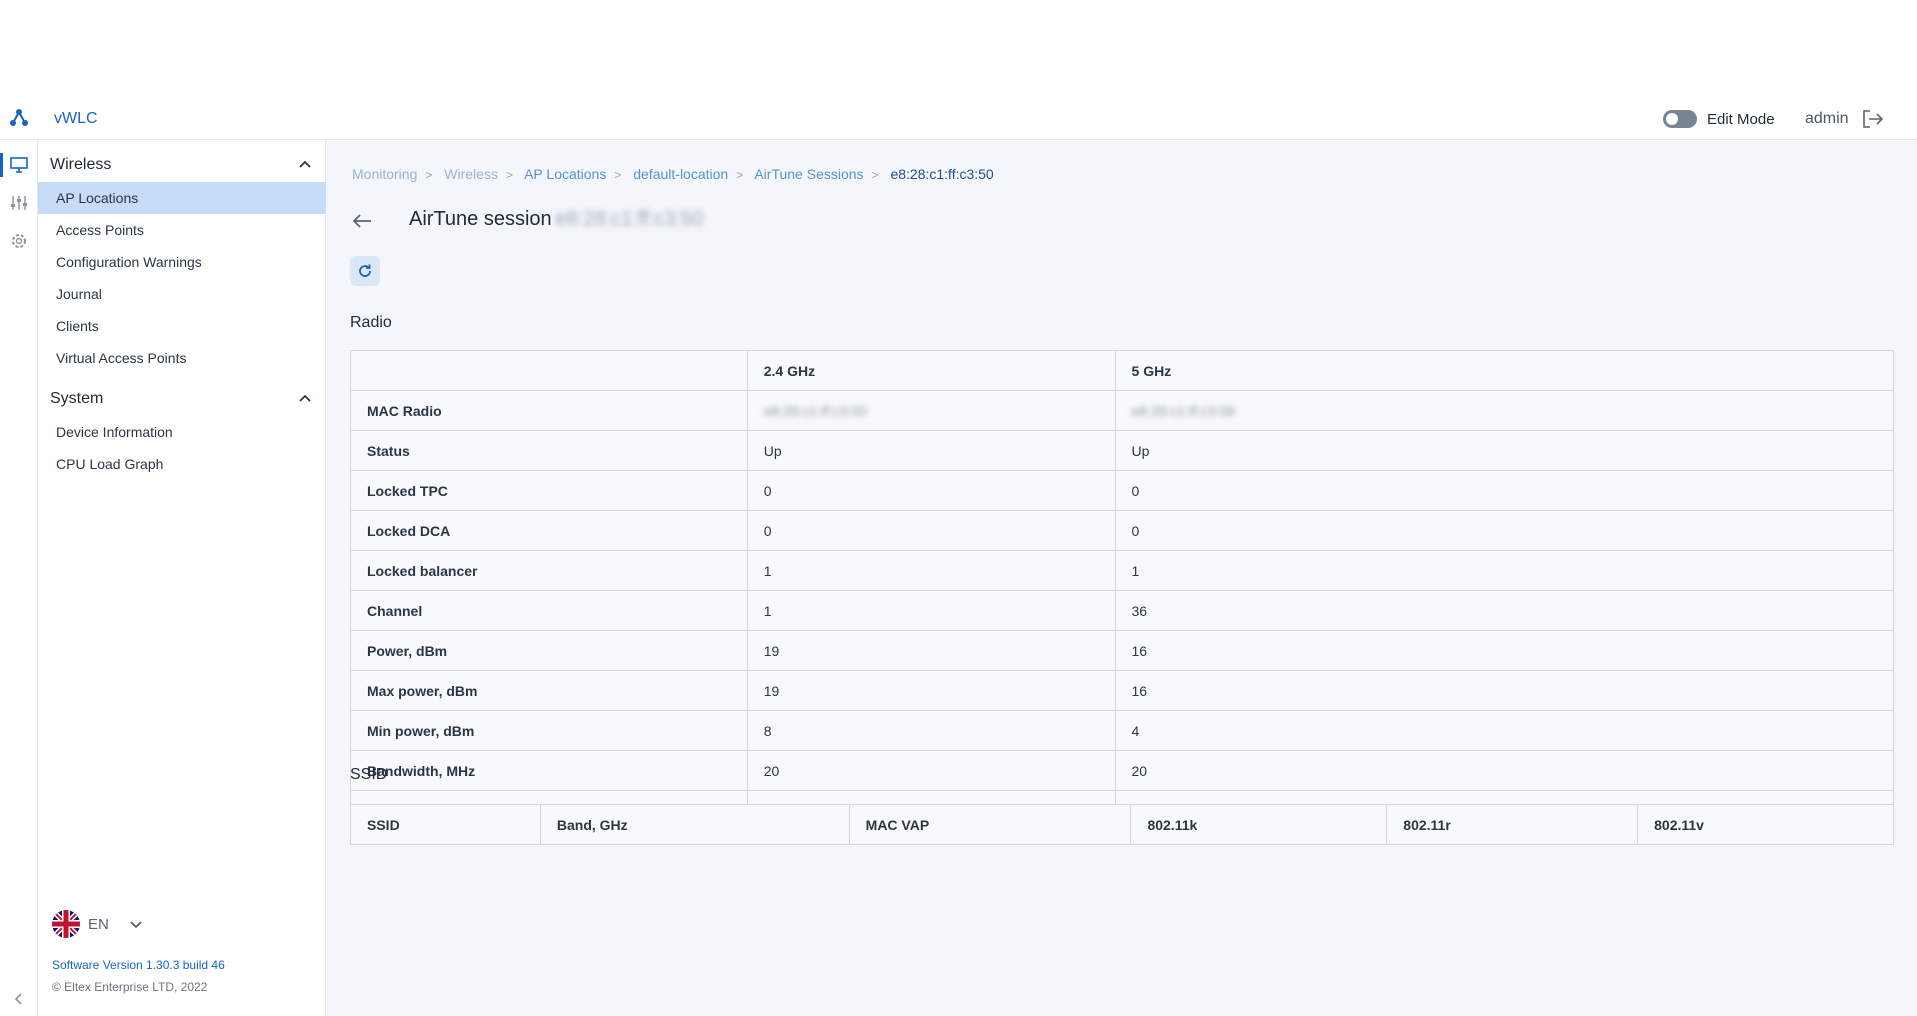 This screenshot has height=1016, width=1917. What do you see at coordinates (471, 174) in the screenshot?
I see `breadcrumb-wireless: Wireless` at bounding box center [471, 174].